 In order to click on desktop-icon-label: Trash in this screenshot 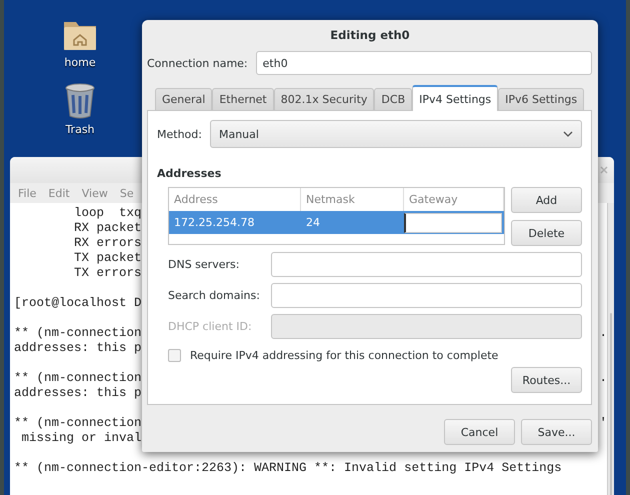, I will do `click(80, 129)`.